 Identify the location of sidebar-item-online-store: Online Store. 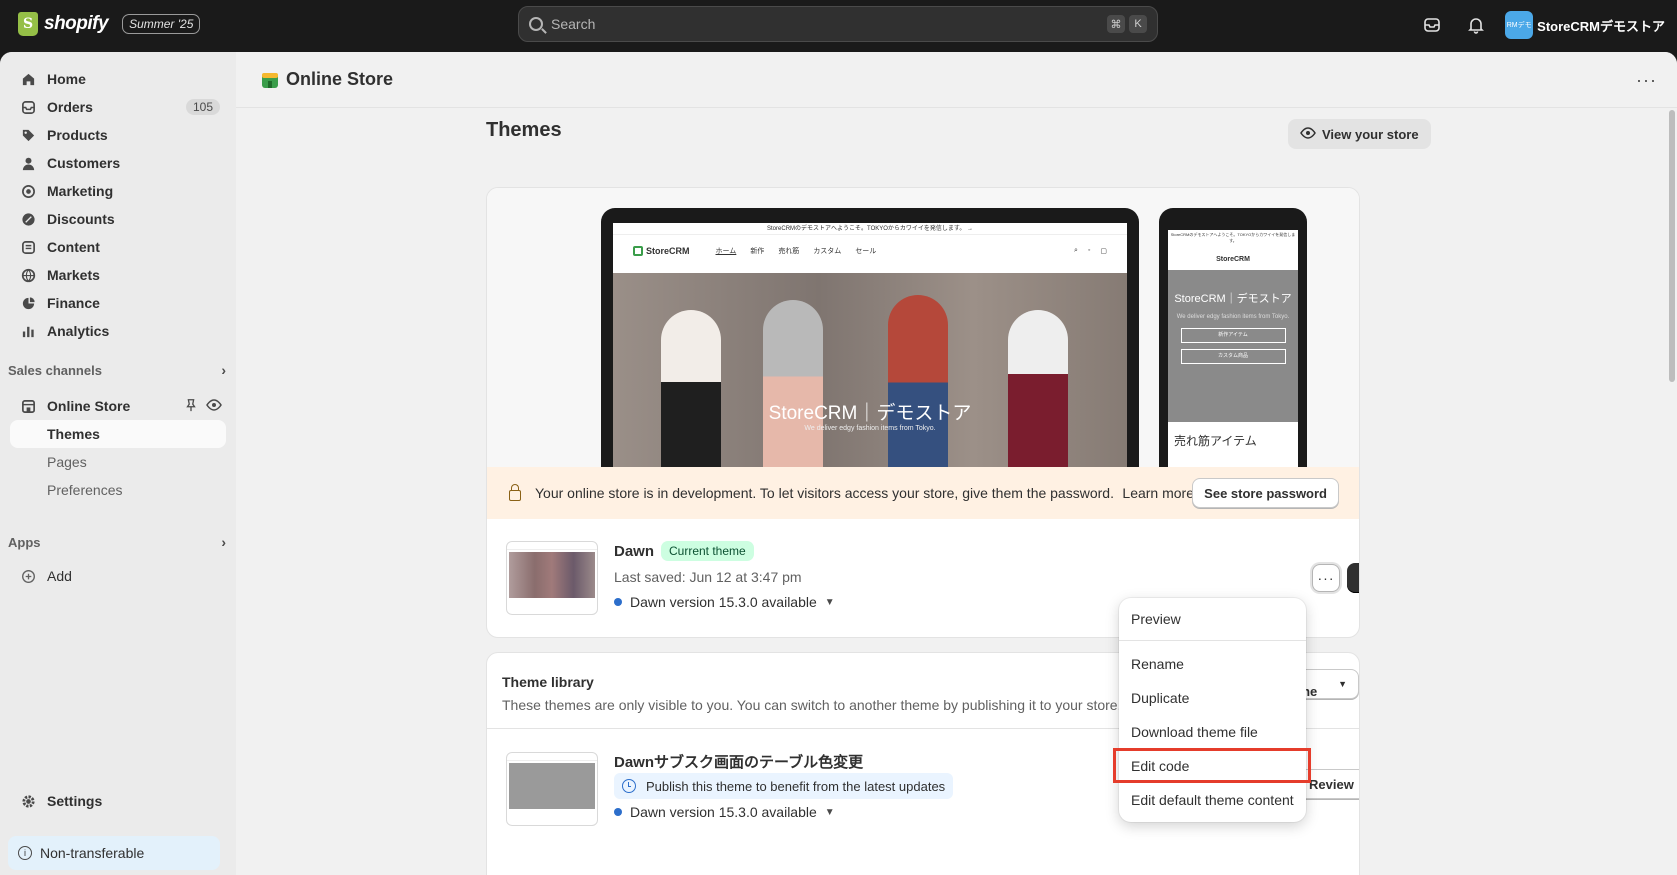
(118, 406).